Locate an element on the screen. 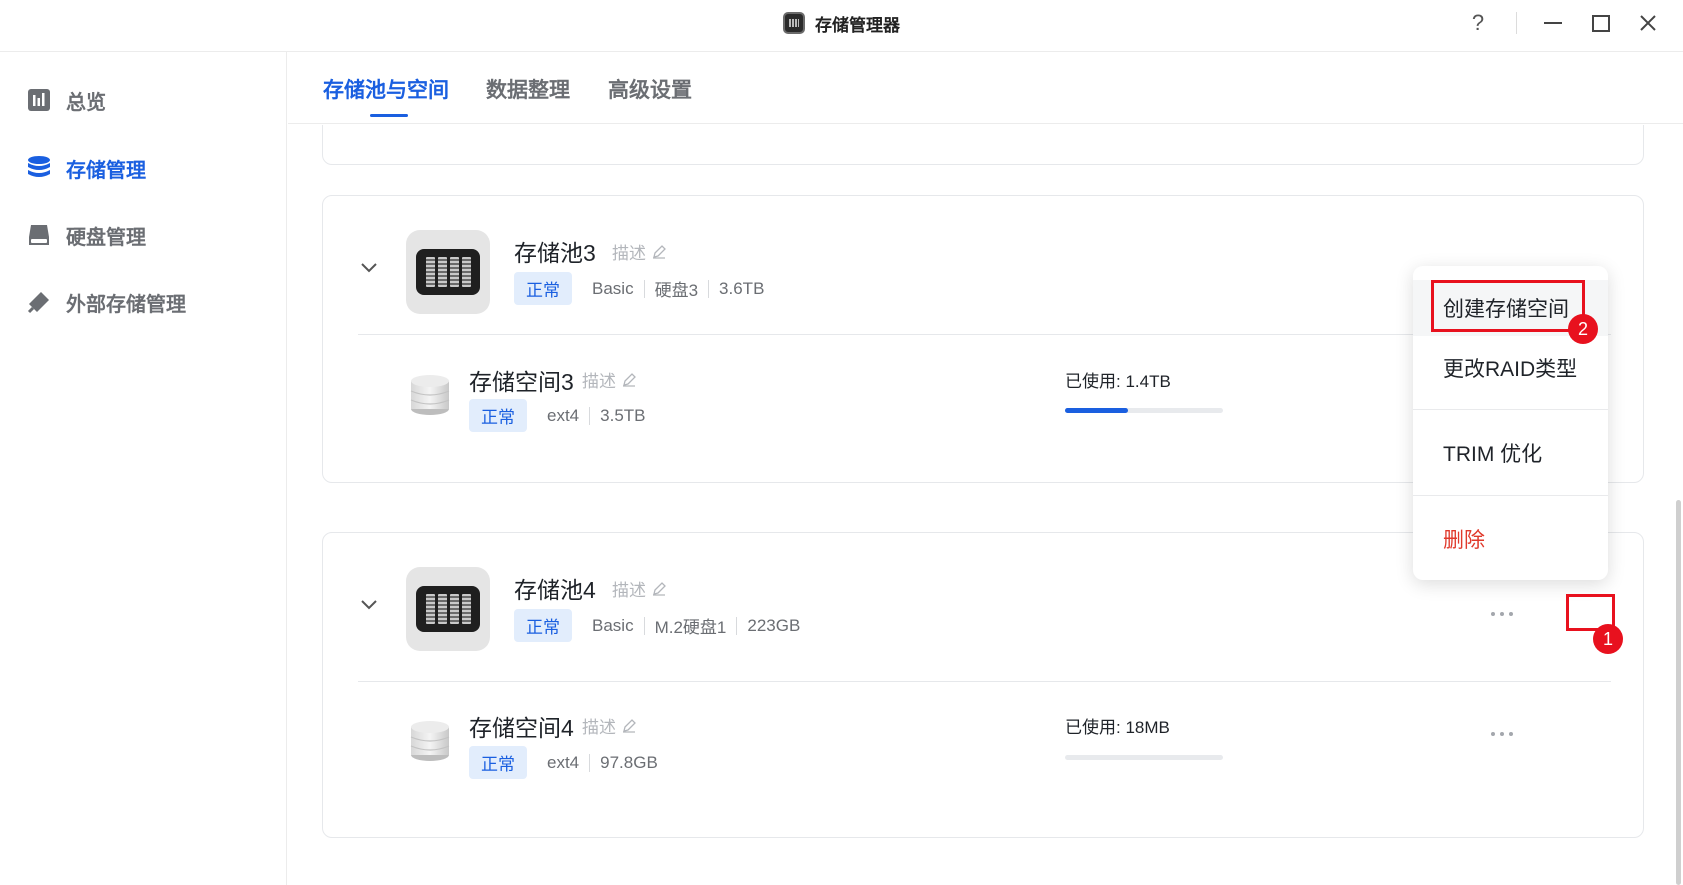  volume-meta: 正常 ext4 3.5TB is located at coordinates (557, 415).